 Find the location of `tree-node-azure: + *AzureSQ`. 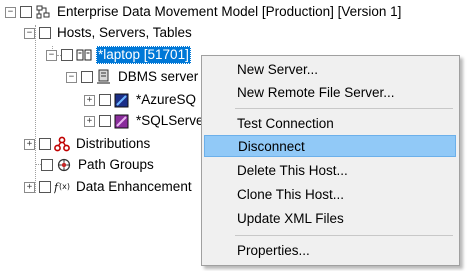

tree-node-azure: + *AzureSQ is located at coordinates (141, 100).